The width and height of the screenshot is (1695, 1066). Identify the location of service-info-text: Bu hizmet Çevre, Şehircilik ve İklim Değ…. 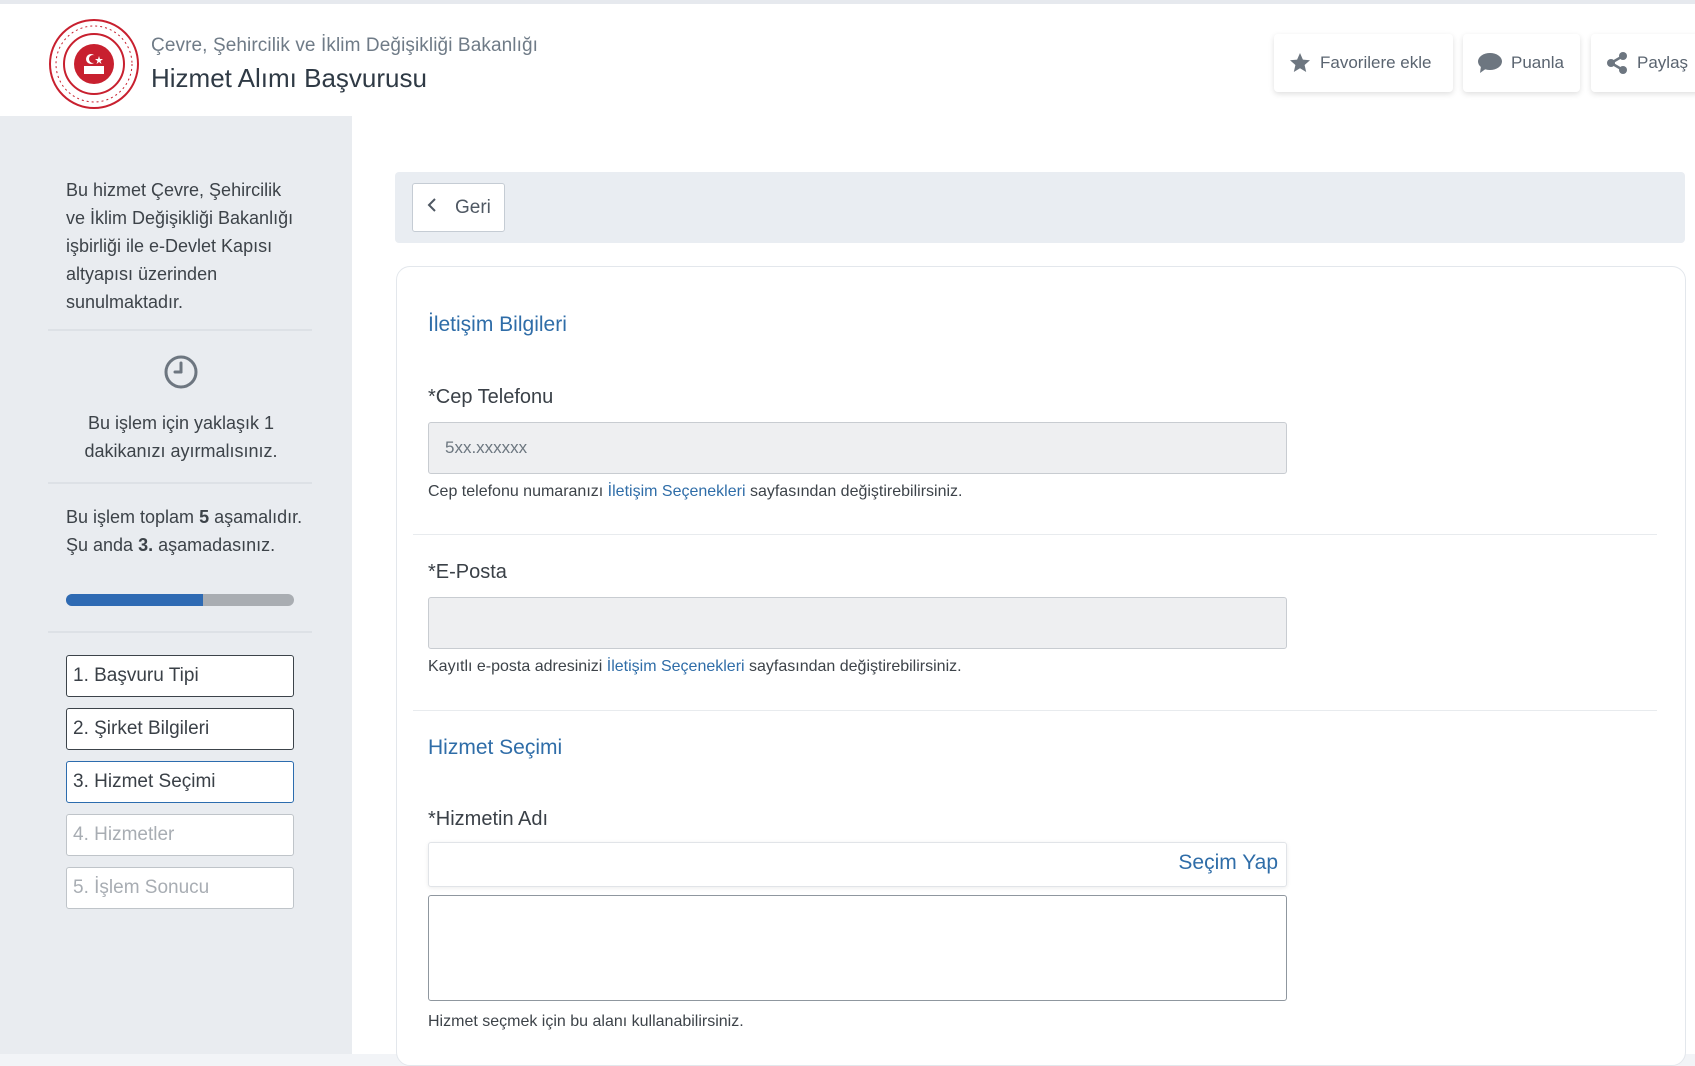
(180, 246).